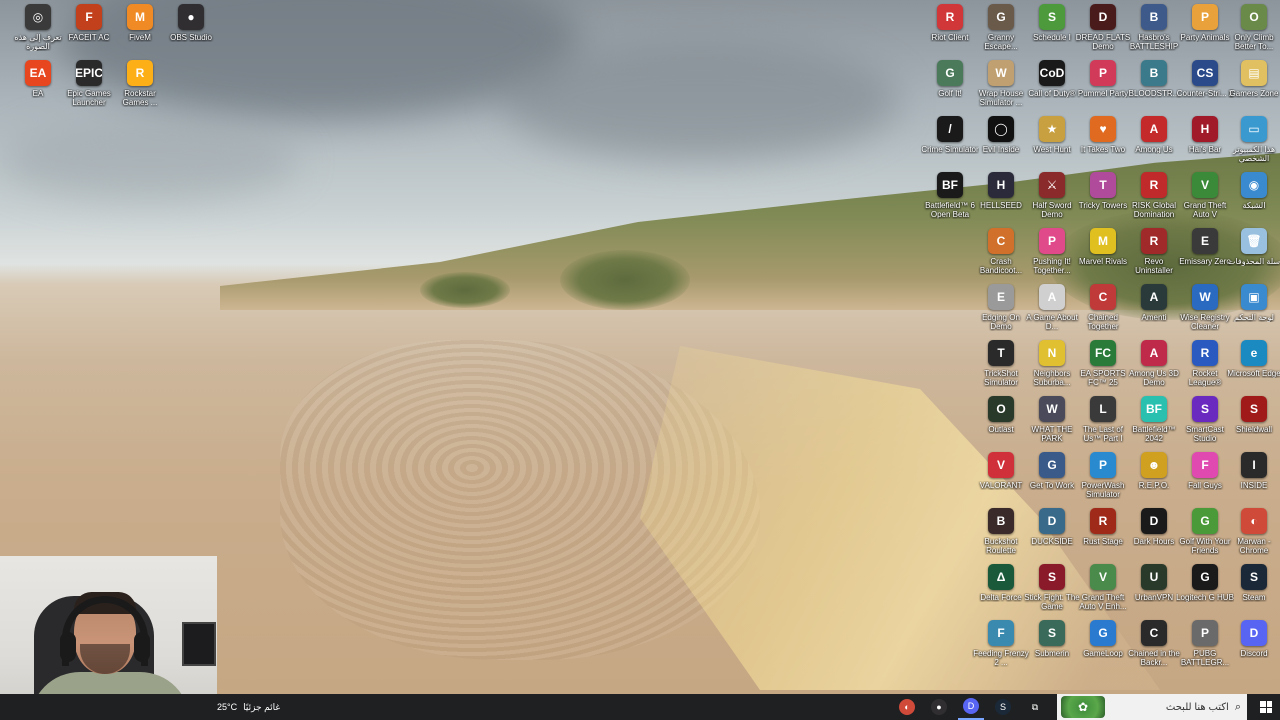 The height and width of the screenshot is (720, 1280). What do you see at coordinates (89, 17) in the screenshot?
I see `app-icon: F` at bounding box center [89, 17].